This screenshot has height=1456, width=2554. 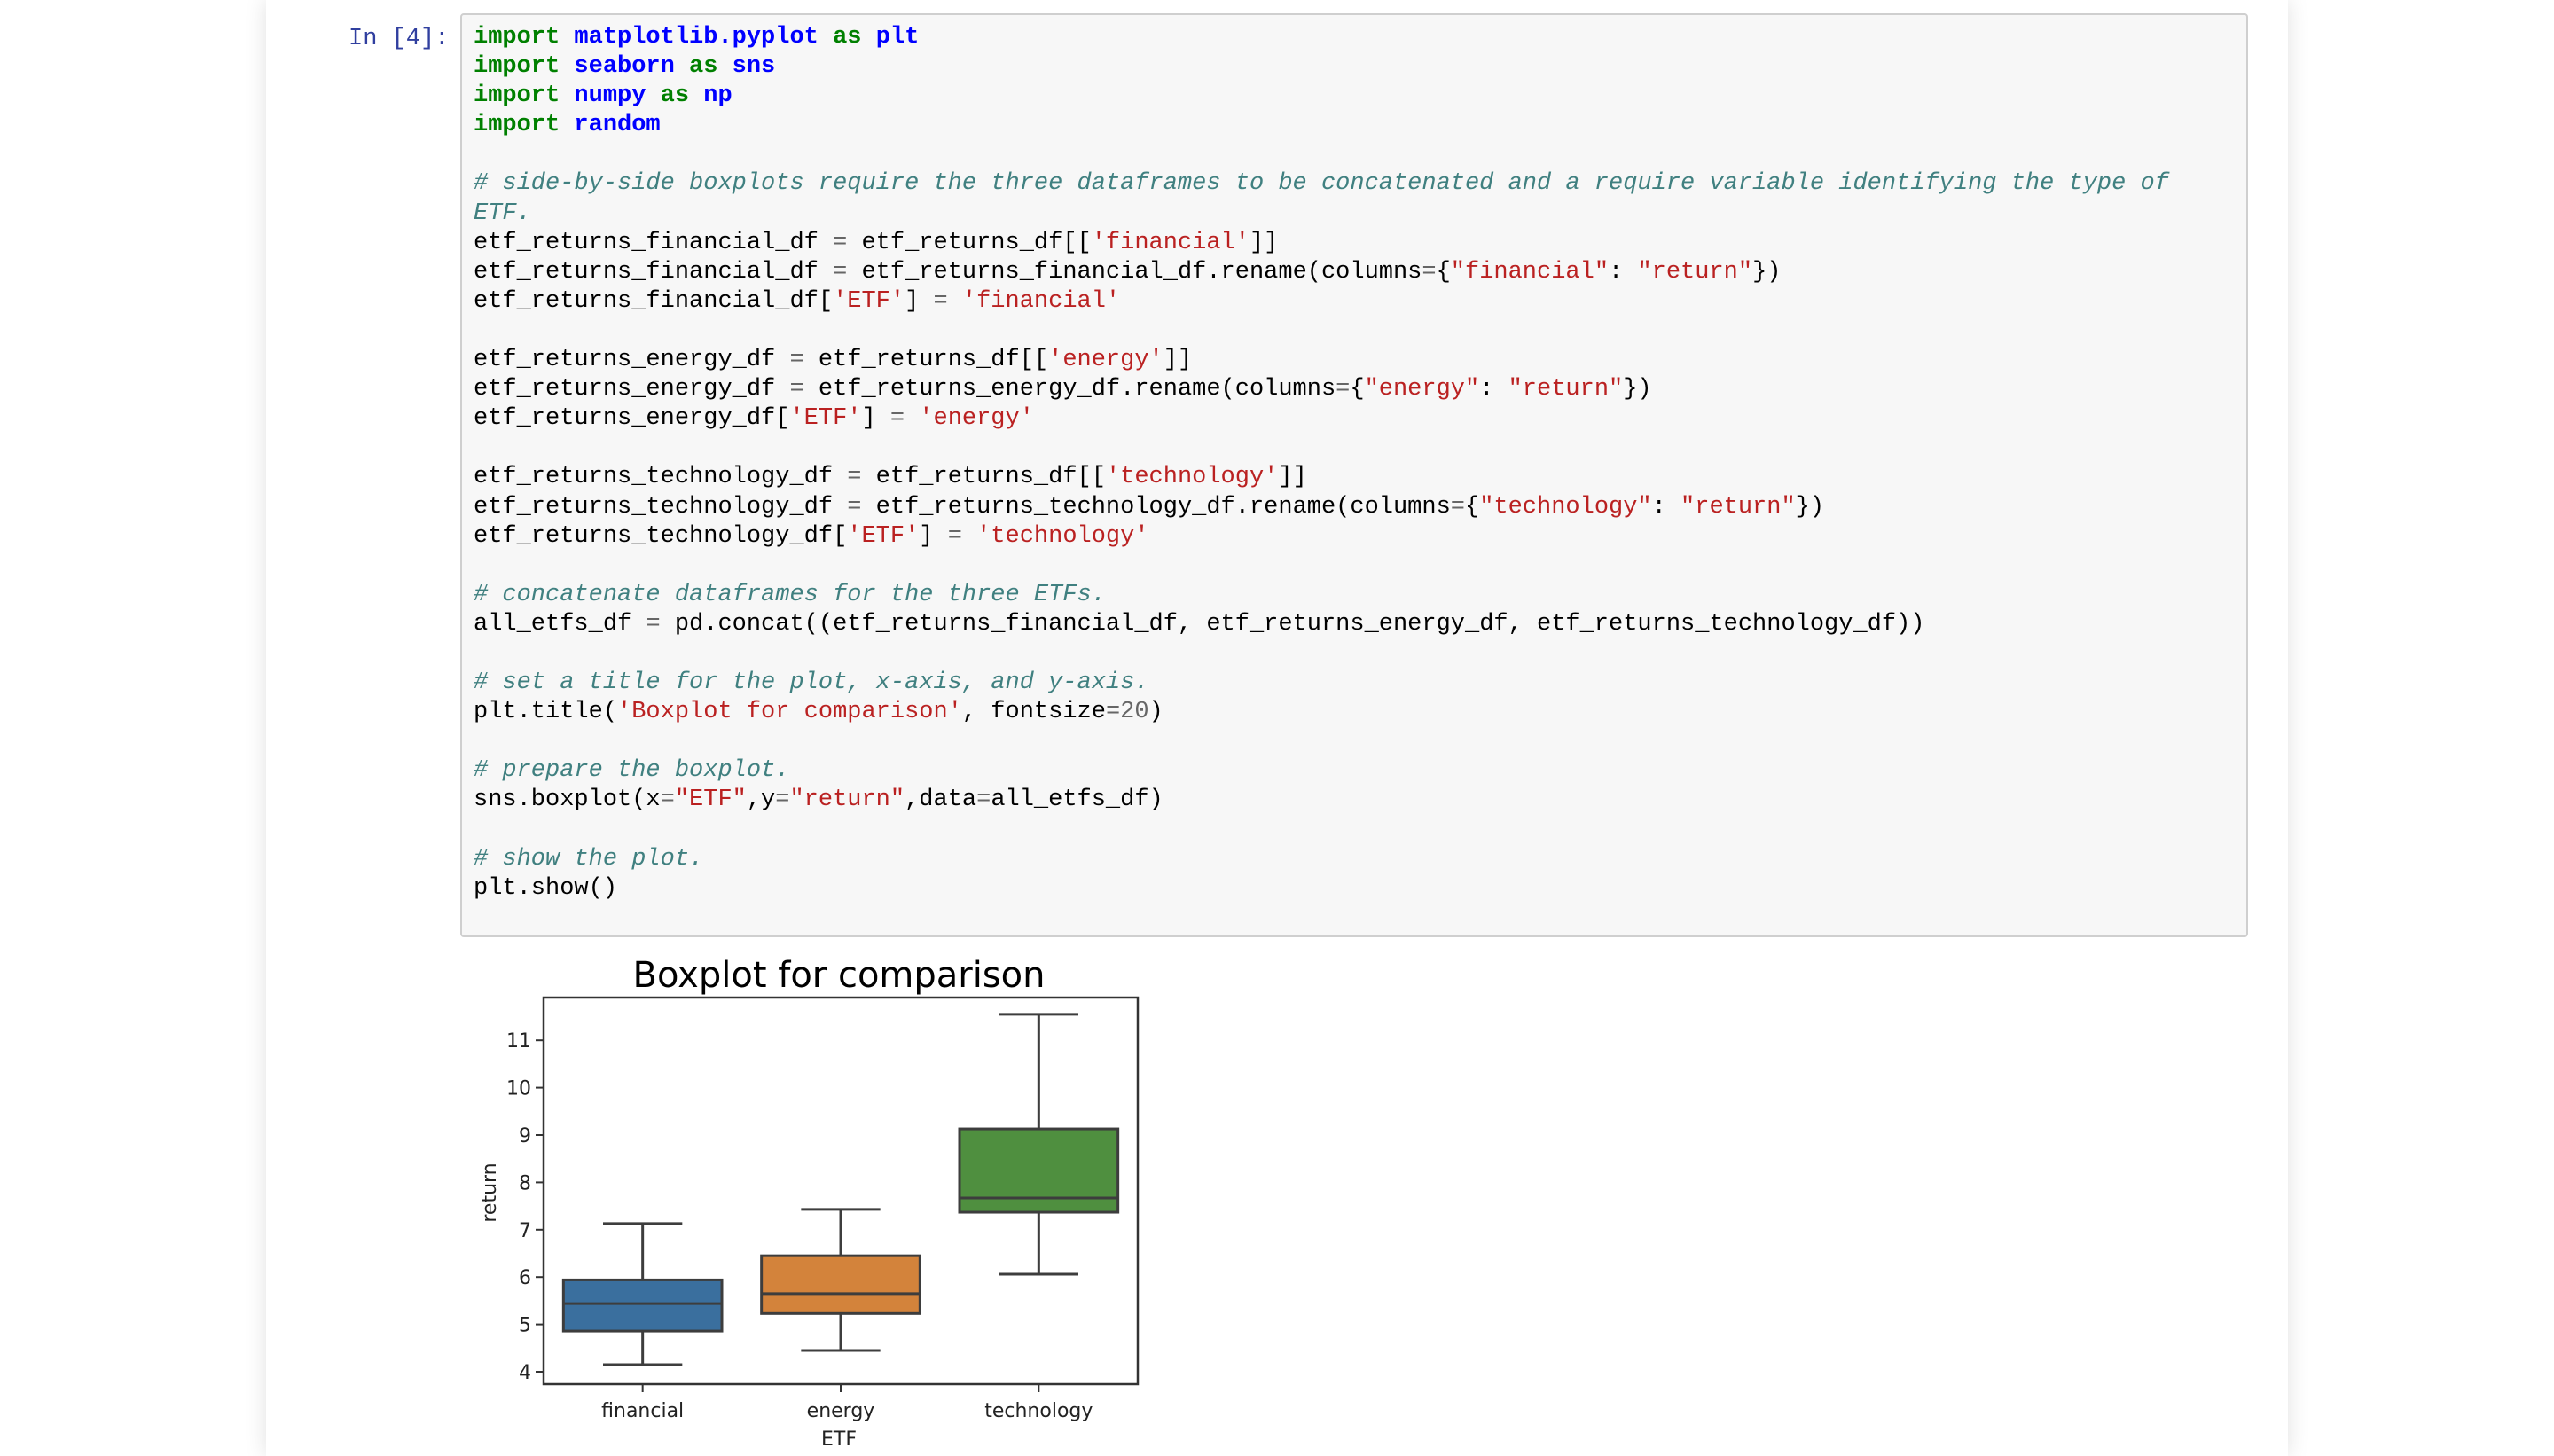 What do you see at coordinates (897, 37) in the screenshot?
I see `code-token: plt` at bounding box center [897, 37].